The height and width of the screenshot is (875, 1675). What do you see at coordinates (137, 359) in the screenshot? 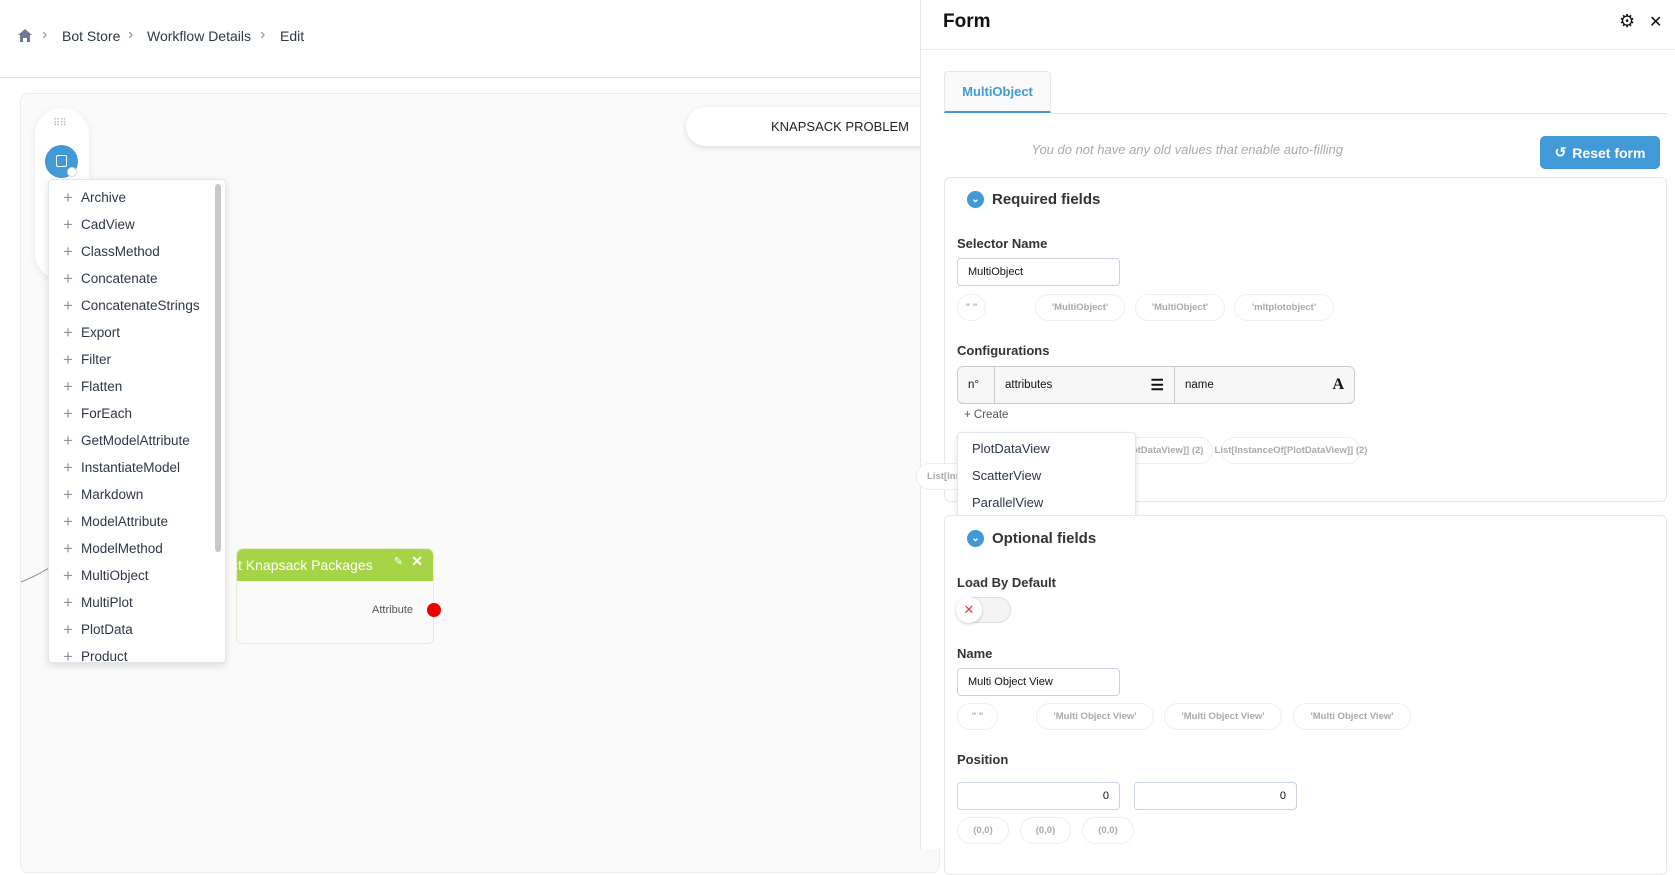
I see `block-menu-item: + Filter` at bounding box center [137, 359].